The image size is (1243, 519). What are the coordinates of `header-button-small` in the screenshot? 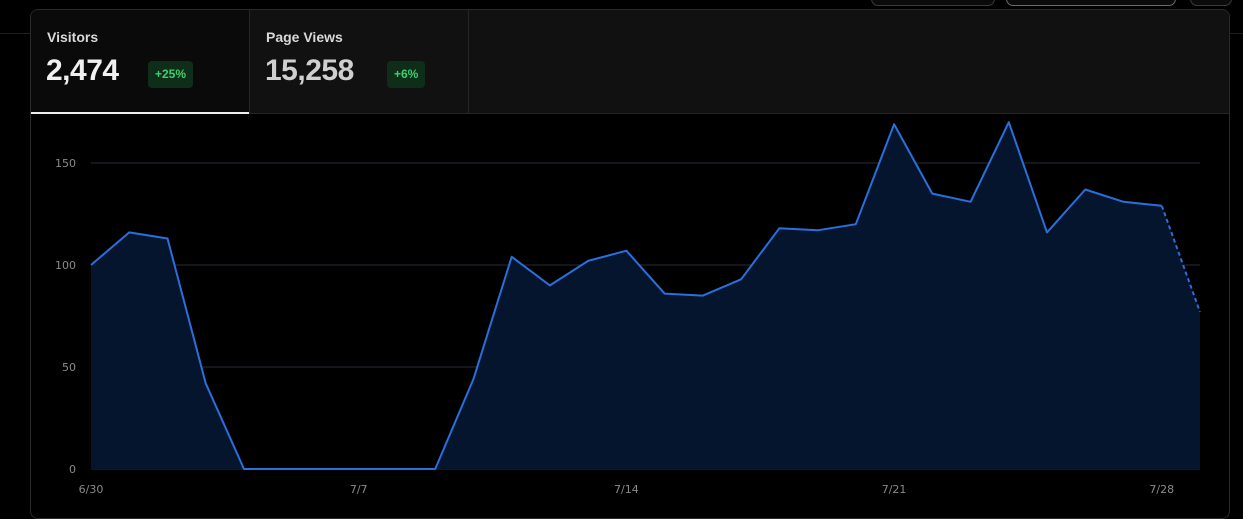 It's located at (1211, 3).